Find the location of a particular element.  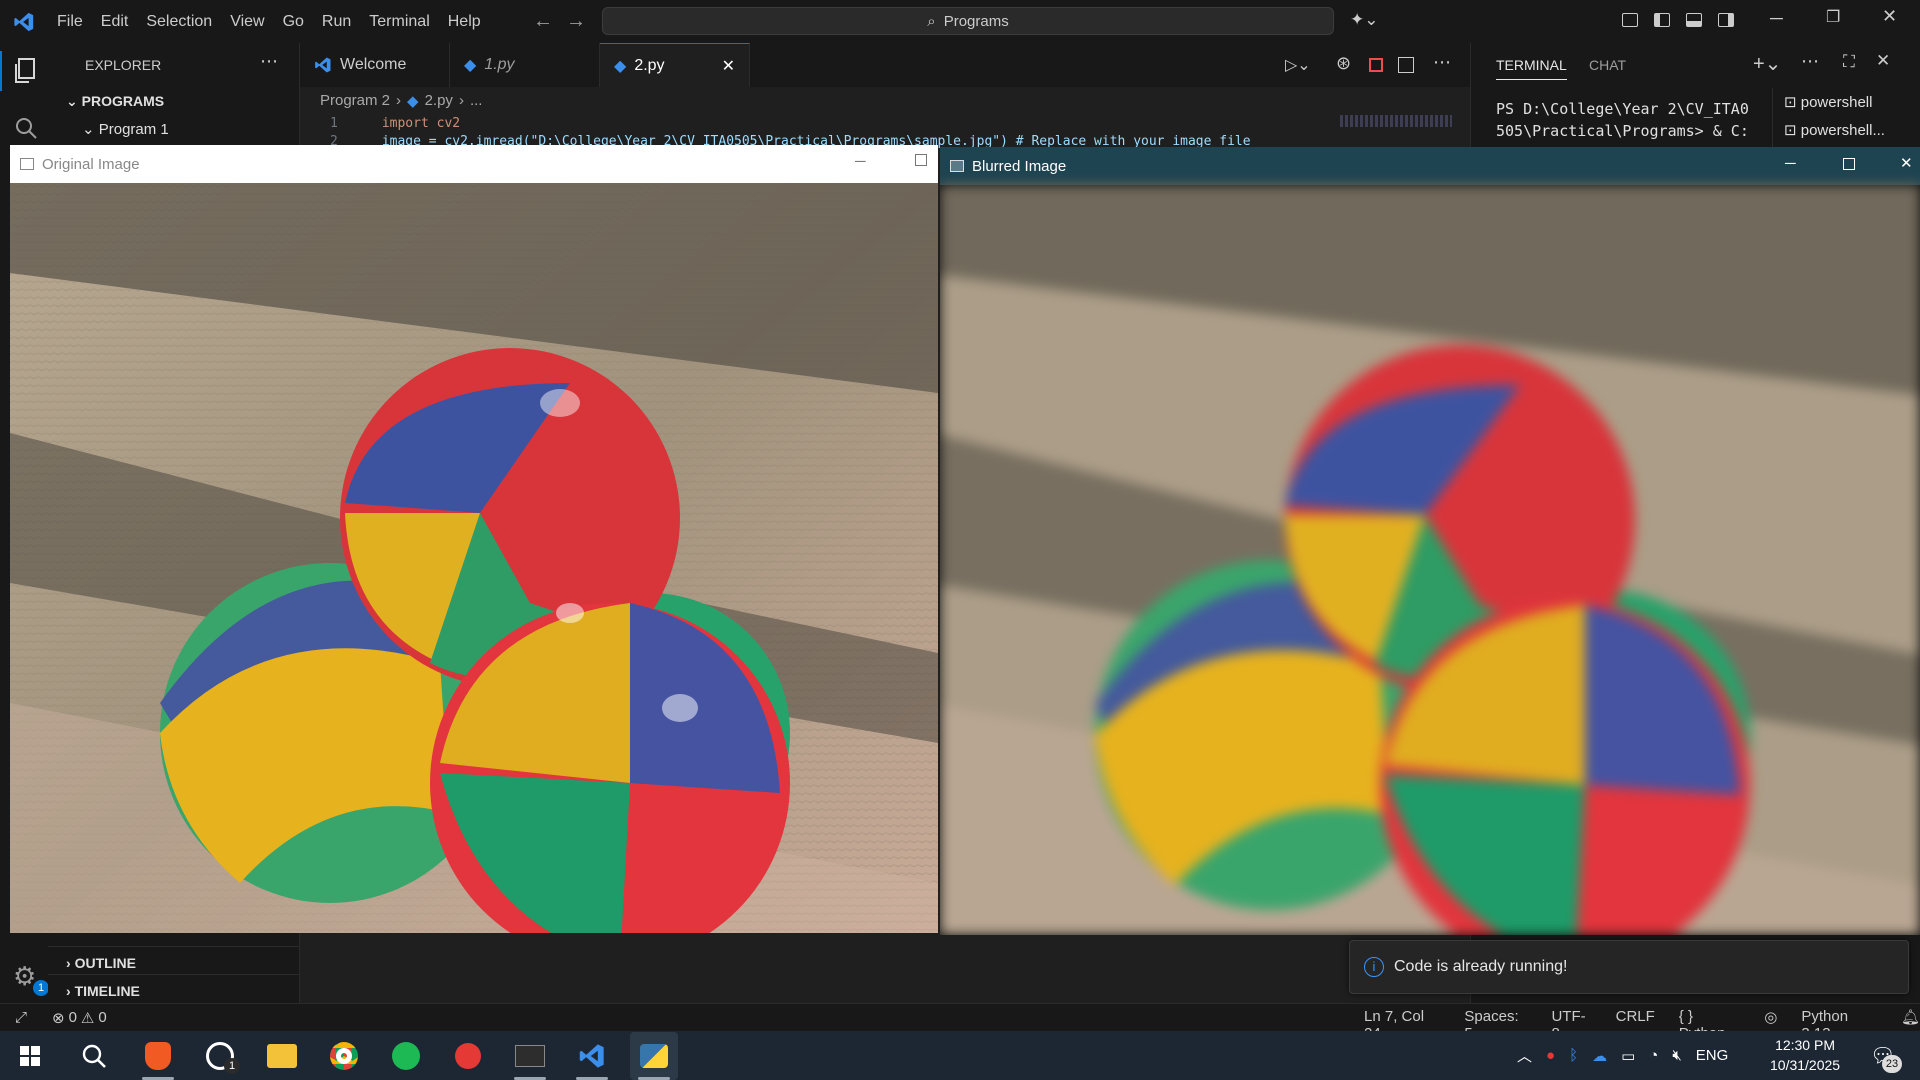

toggle-secondary-sidebar-icon is located at coordinates (1726, 20).